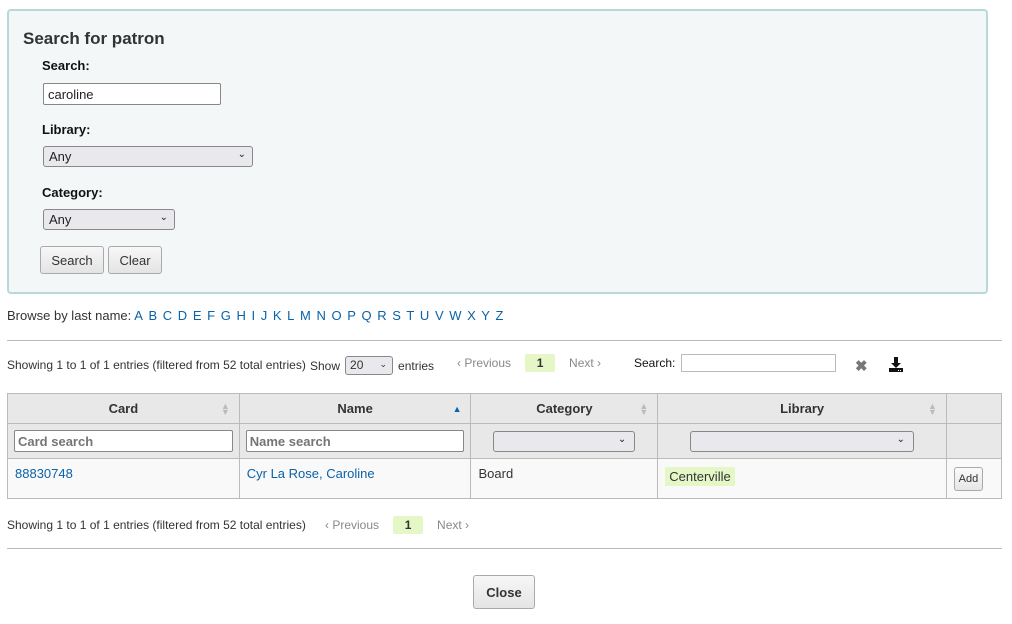 Image resolution: width=1012 pixels, height=624 pixels. I want to click on letter-link-d: D, so click(182, 315).